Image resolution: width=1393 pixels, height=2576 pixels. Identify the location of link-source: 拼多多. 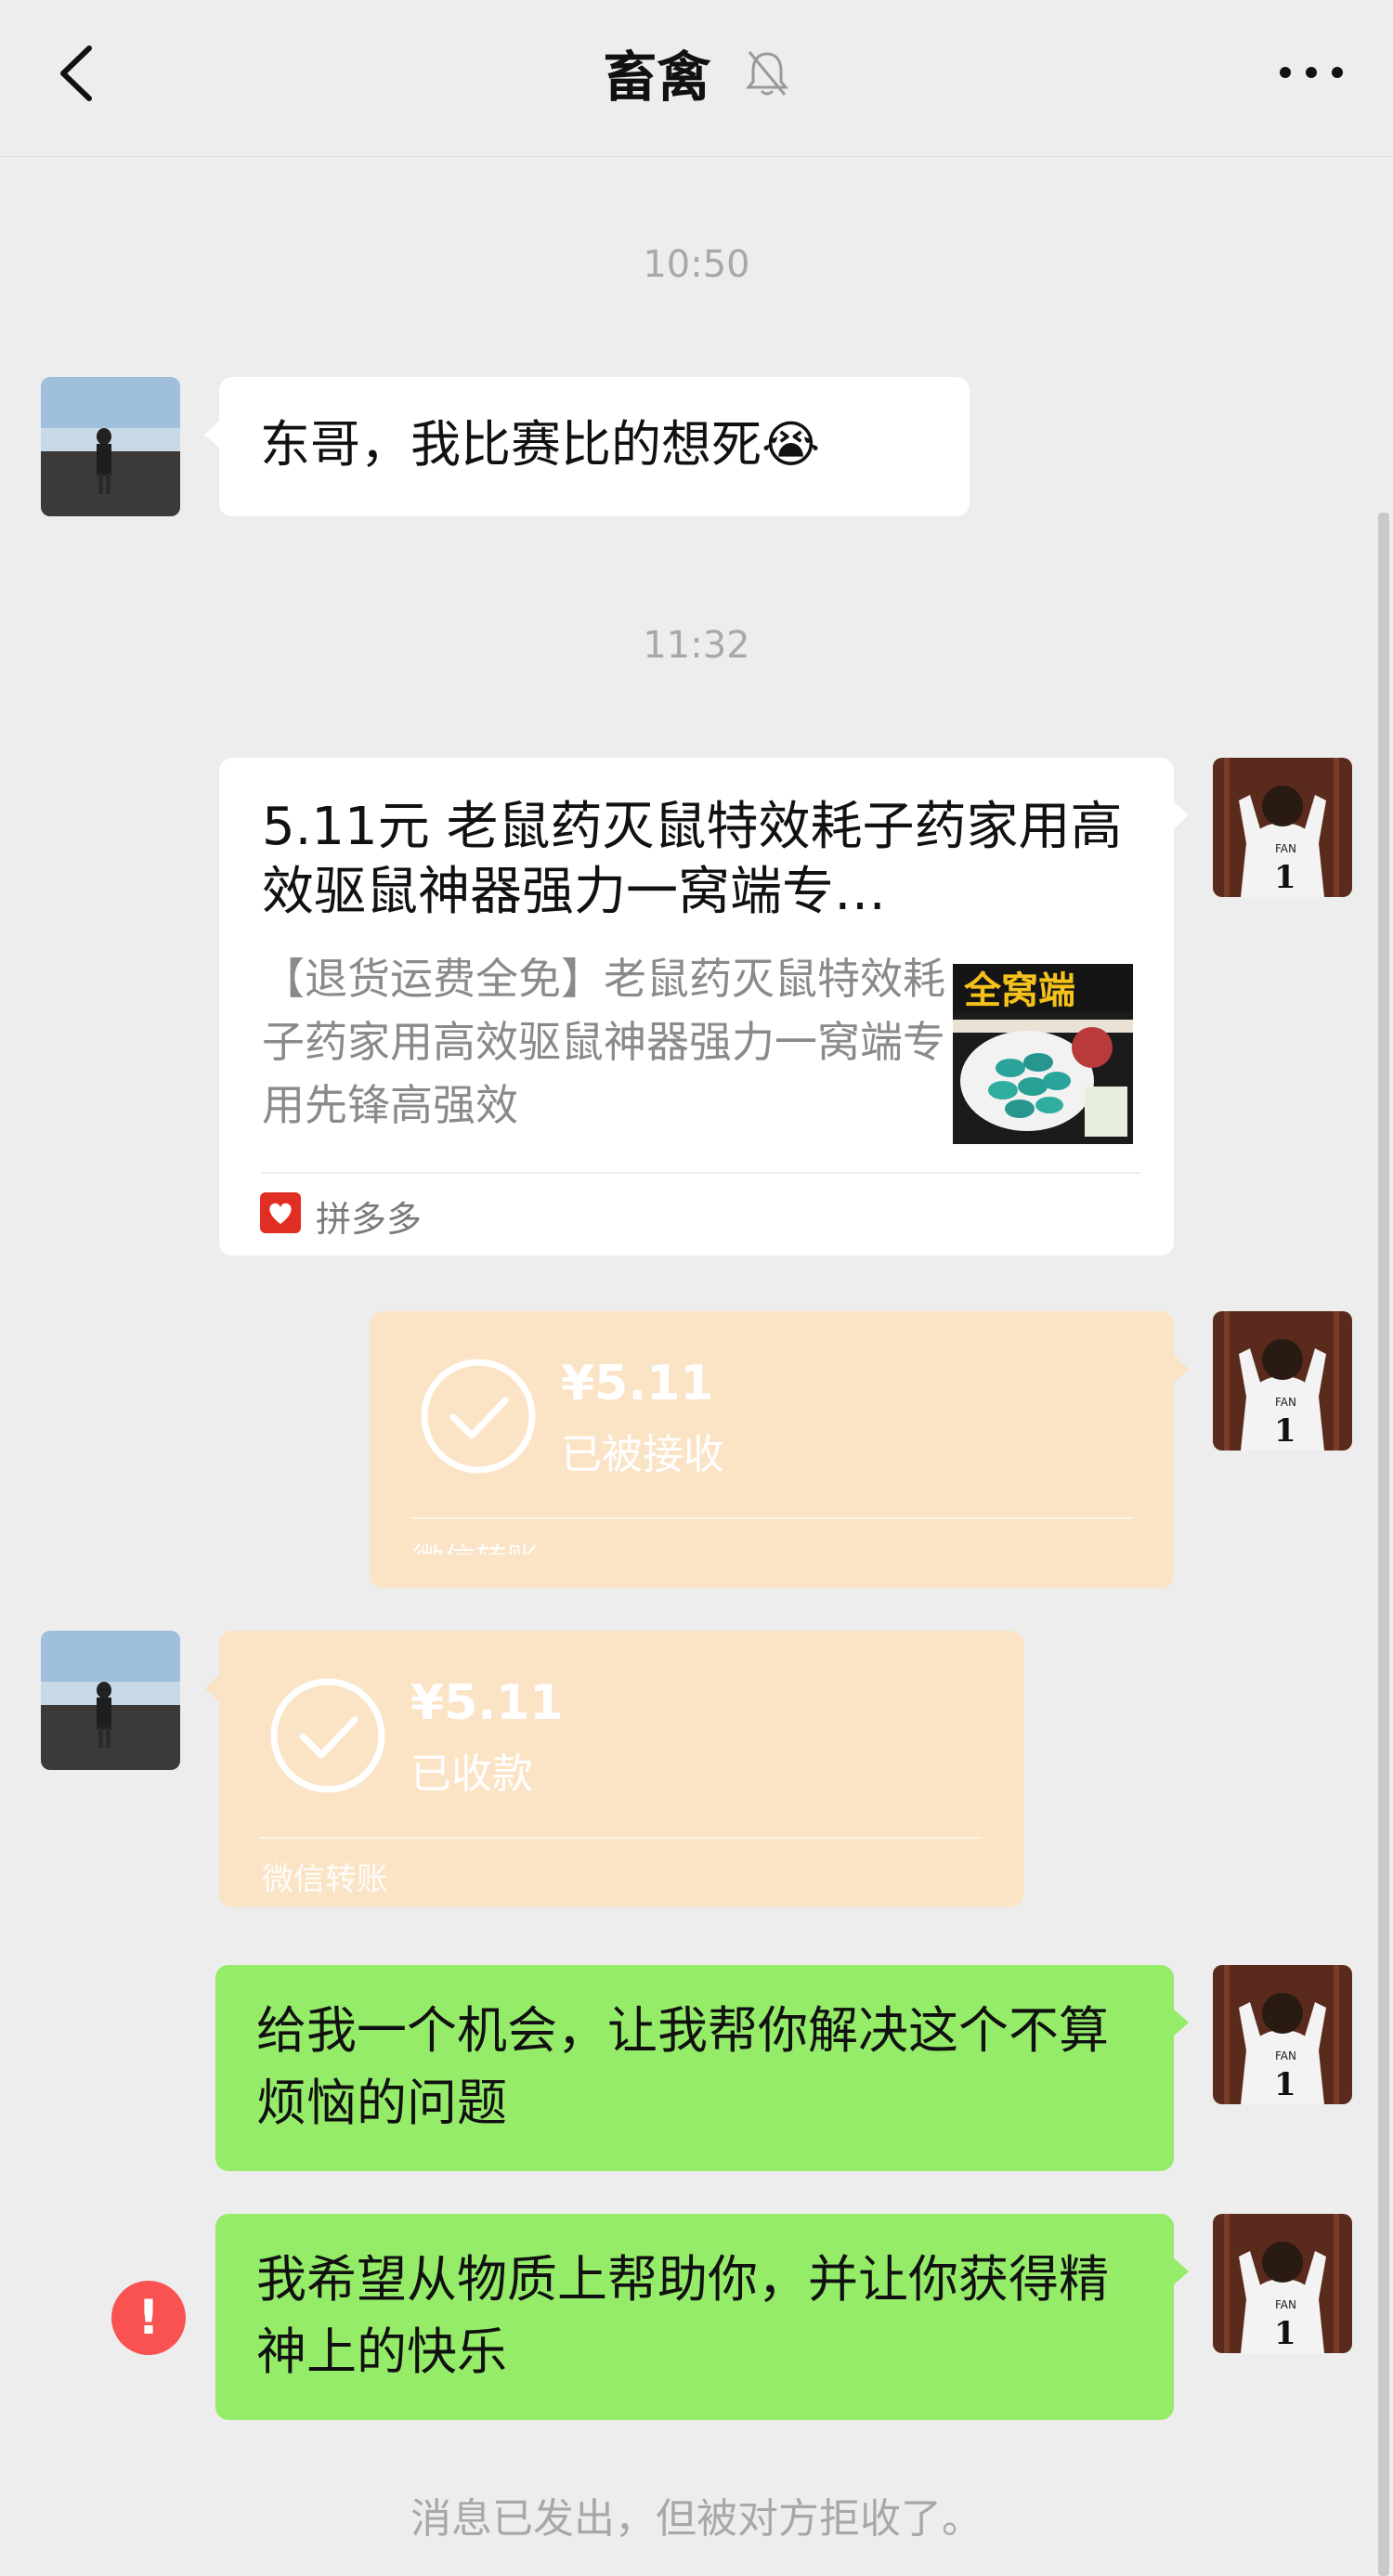
(369, 1219).